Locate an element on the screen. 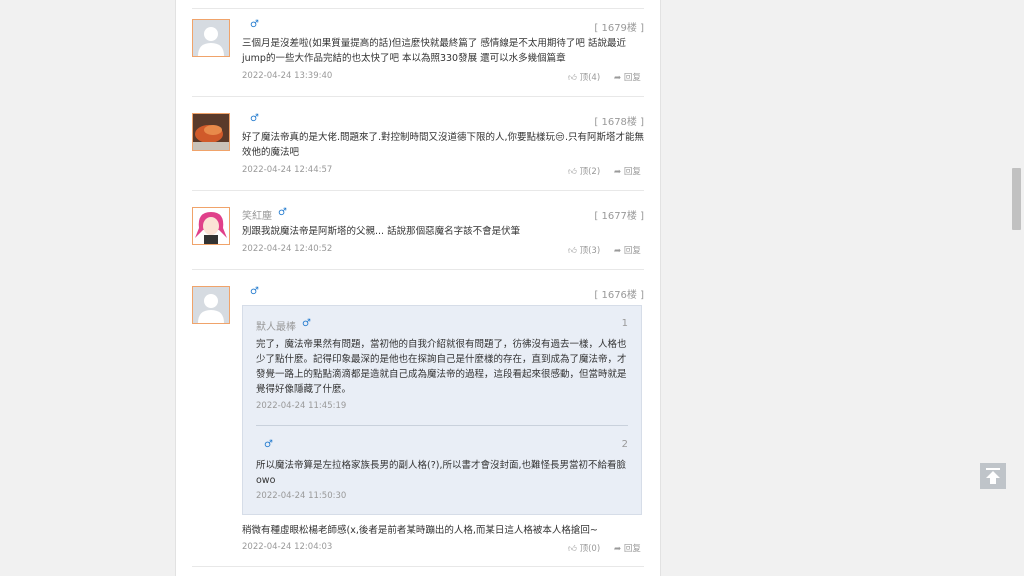  quote-date: 2022-04-24 11:50:30 is located at coordinates (301, 496).